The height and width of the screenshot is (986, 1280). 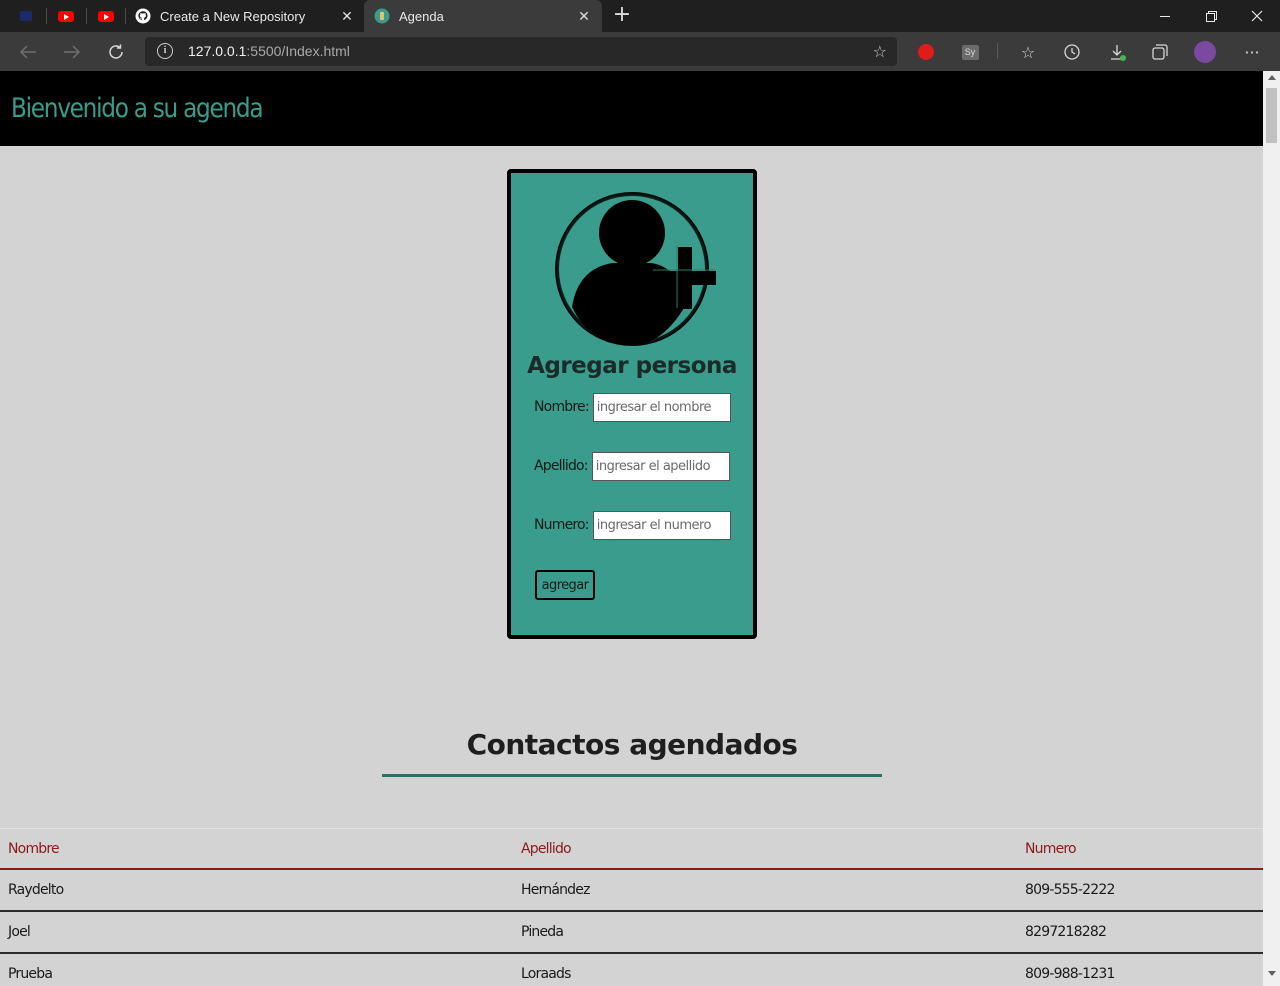 I want to click on nombre-field: Nombre:, so click(x=632, y=407).